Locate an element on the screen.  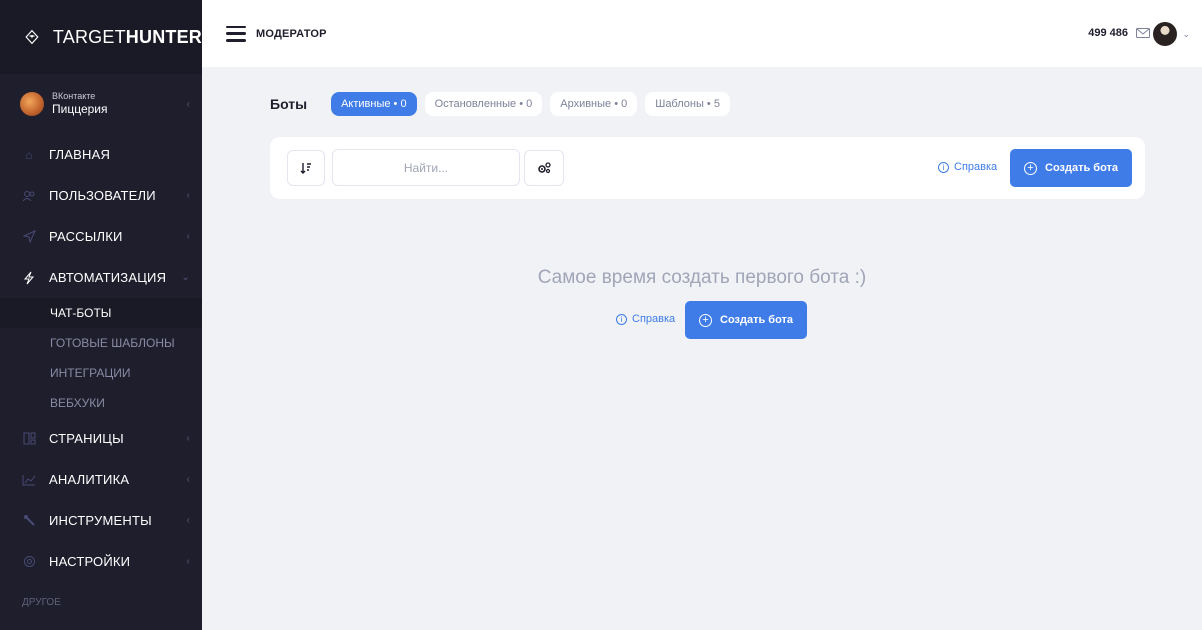
lightning-icon is located at coordinates (29, 278).